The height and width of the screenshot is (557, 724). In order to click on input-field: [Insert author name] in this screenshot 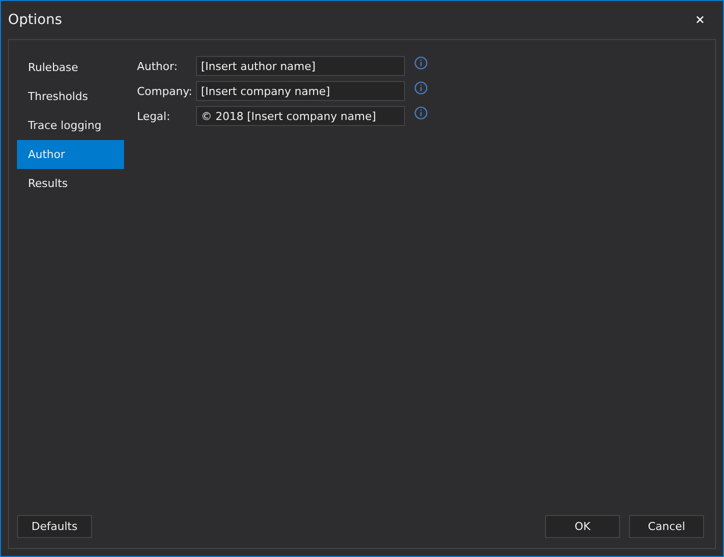, I will do `click(300, 66)`.